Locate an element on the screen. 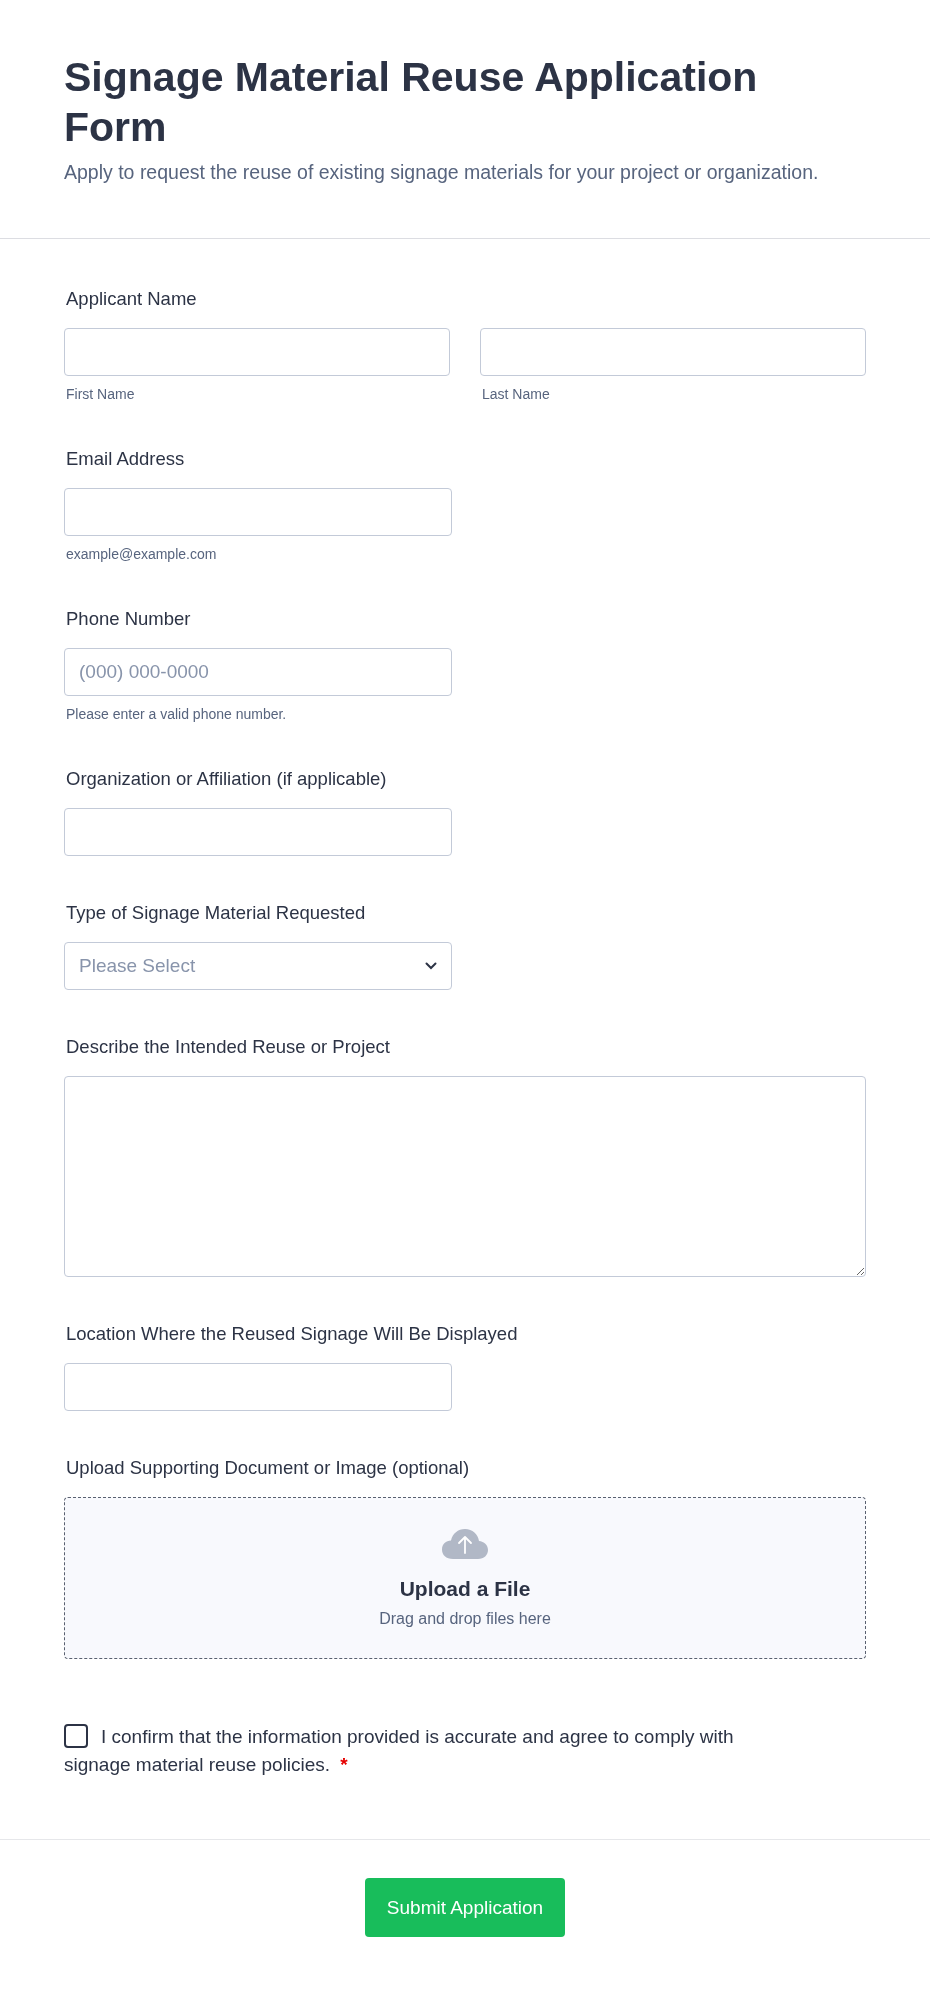 The height and width of the screenshot is (1995, 930). field-sublabel: First Name is located at coordinates (101, 394).